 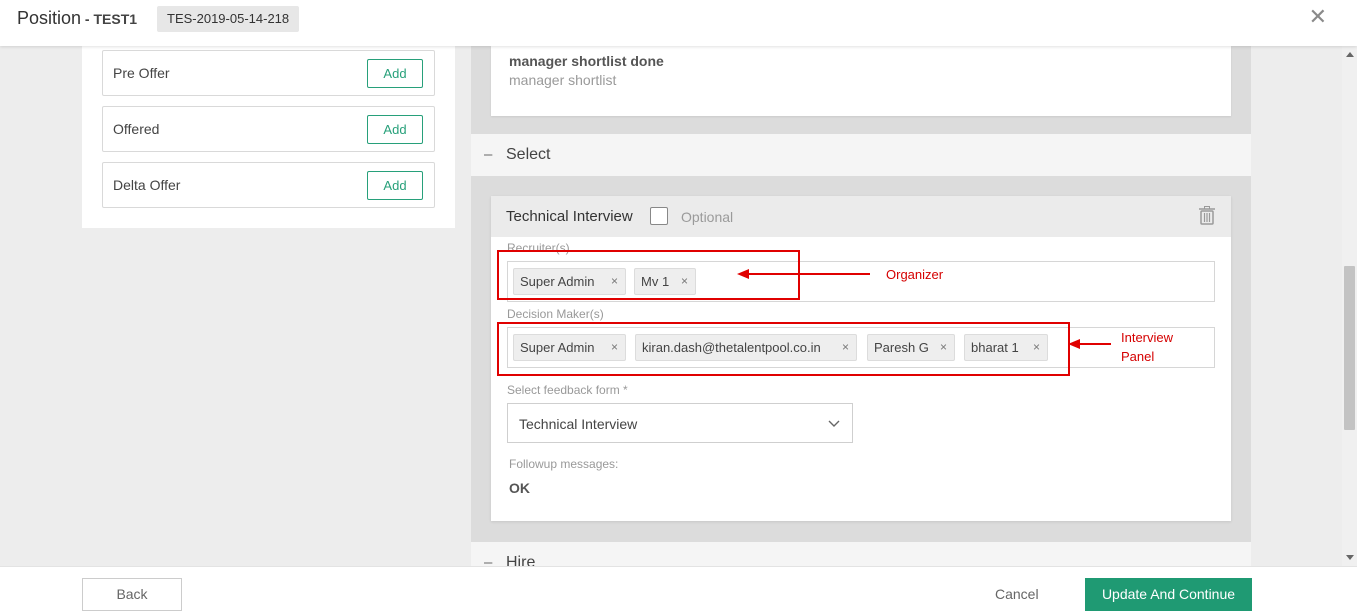 What do you see at coordinates (861, 155) in the screenshot?
I see `section-select-header: – Select` at bounding box center [861, 155].